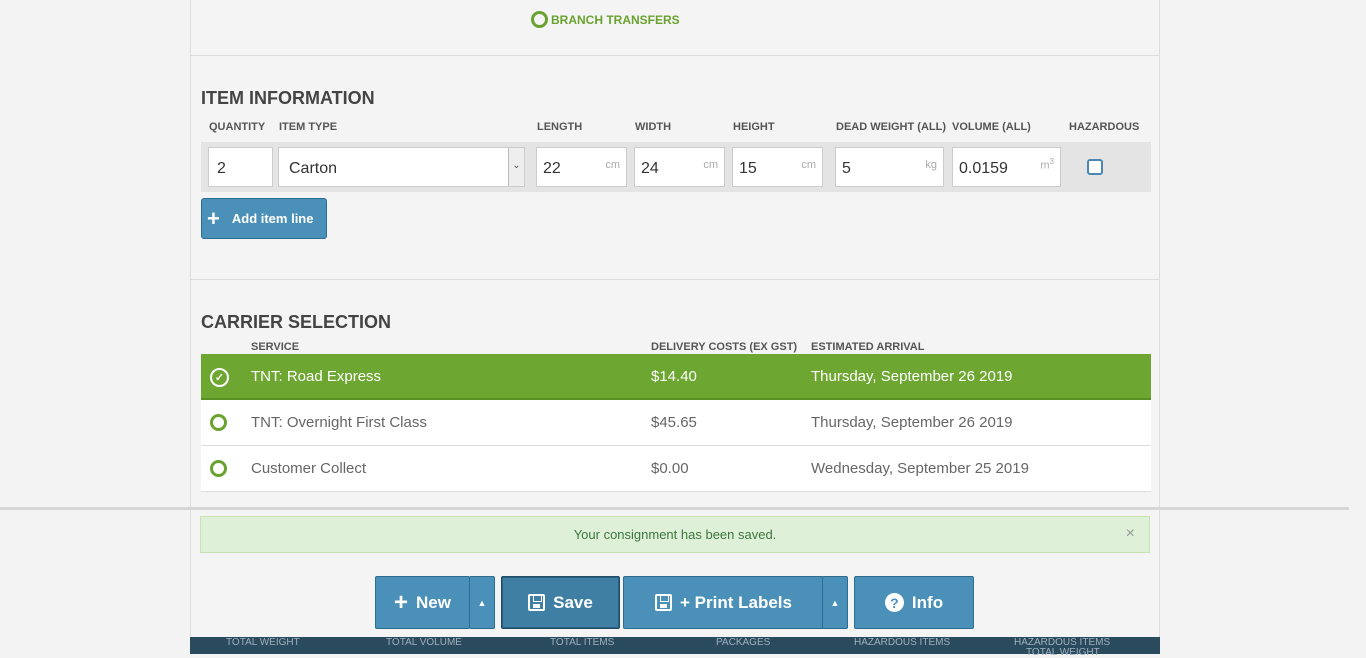 The width and height of the screenshot is (1366, 658). Describe the element at coordinates (724, 347) in the screenshot. I see `delivery-cost-header: DELIVERY COSTS (EX GST)` at that location.